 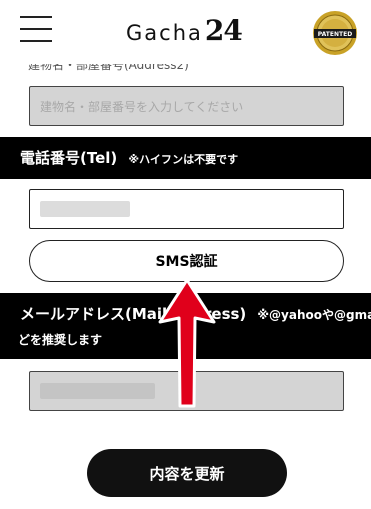 What do you see at coordinates (223, 30) in the screenshot?
I see `logo-number: 24` at bounding box center [223, 30].